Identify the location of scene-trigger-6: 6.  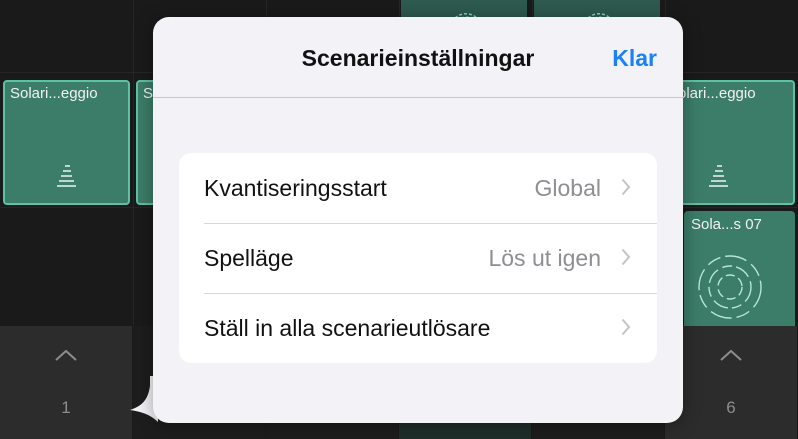
(731, 382).